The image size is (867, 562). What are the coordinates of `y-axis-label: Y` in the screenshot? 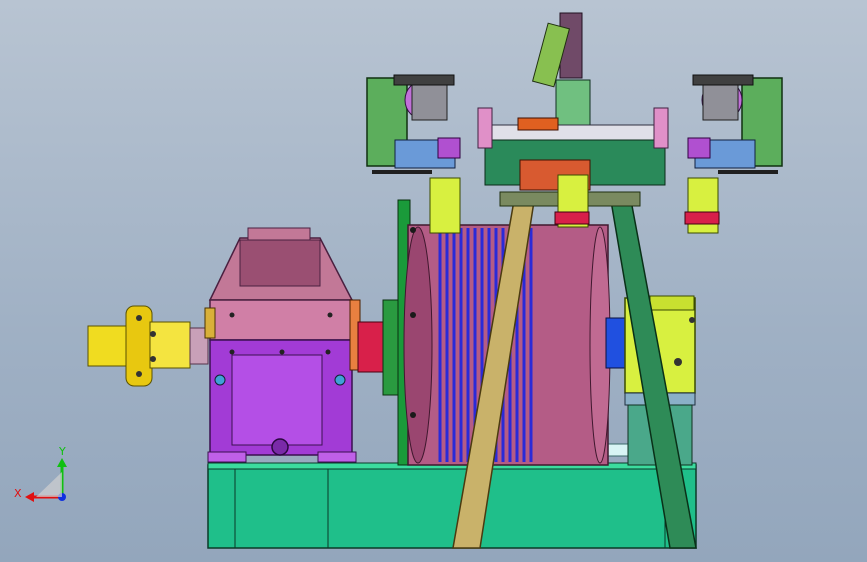 It's located at (62, 451).